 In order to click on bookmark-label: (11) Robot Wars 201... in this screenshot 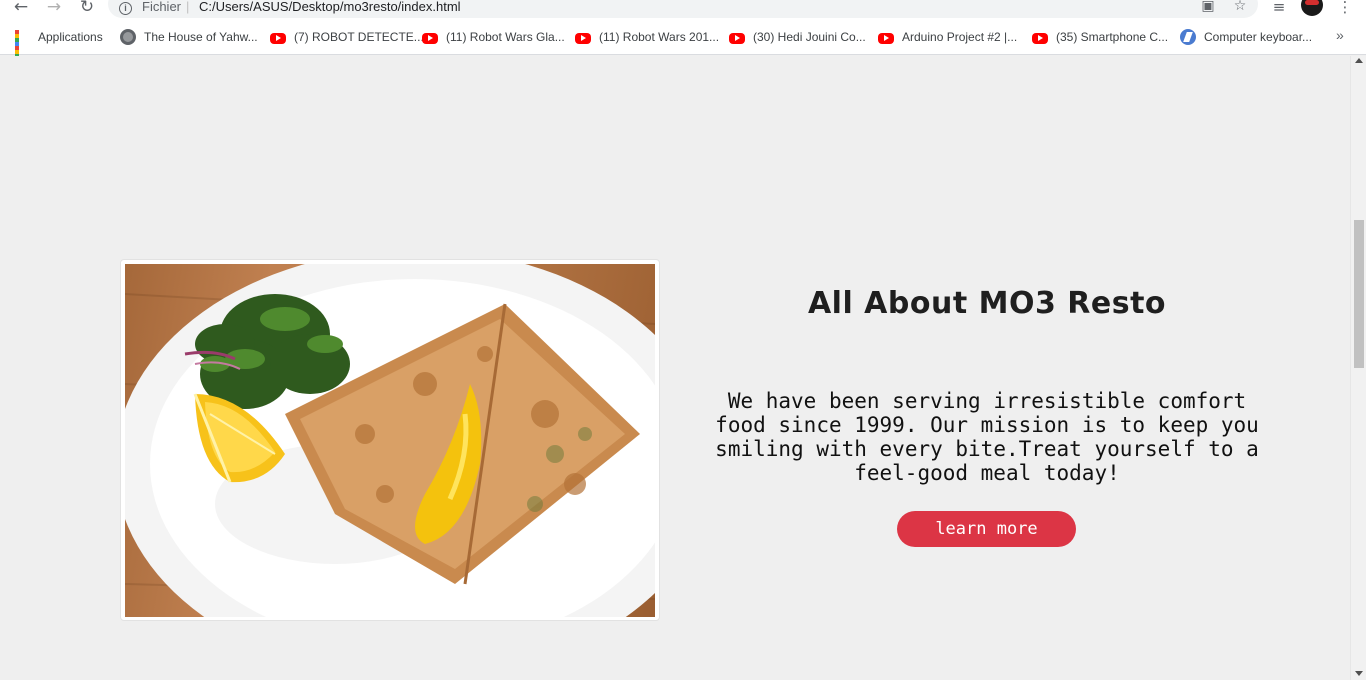, I will do `click(659, 37)`.